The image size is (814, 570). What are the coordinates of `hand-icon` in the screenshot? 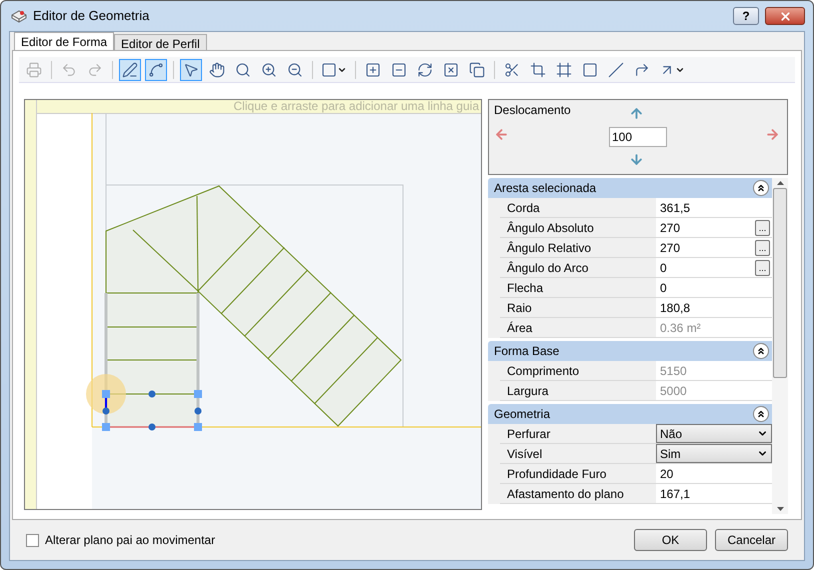 It's located at (217, 70).